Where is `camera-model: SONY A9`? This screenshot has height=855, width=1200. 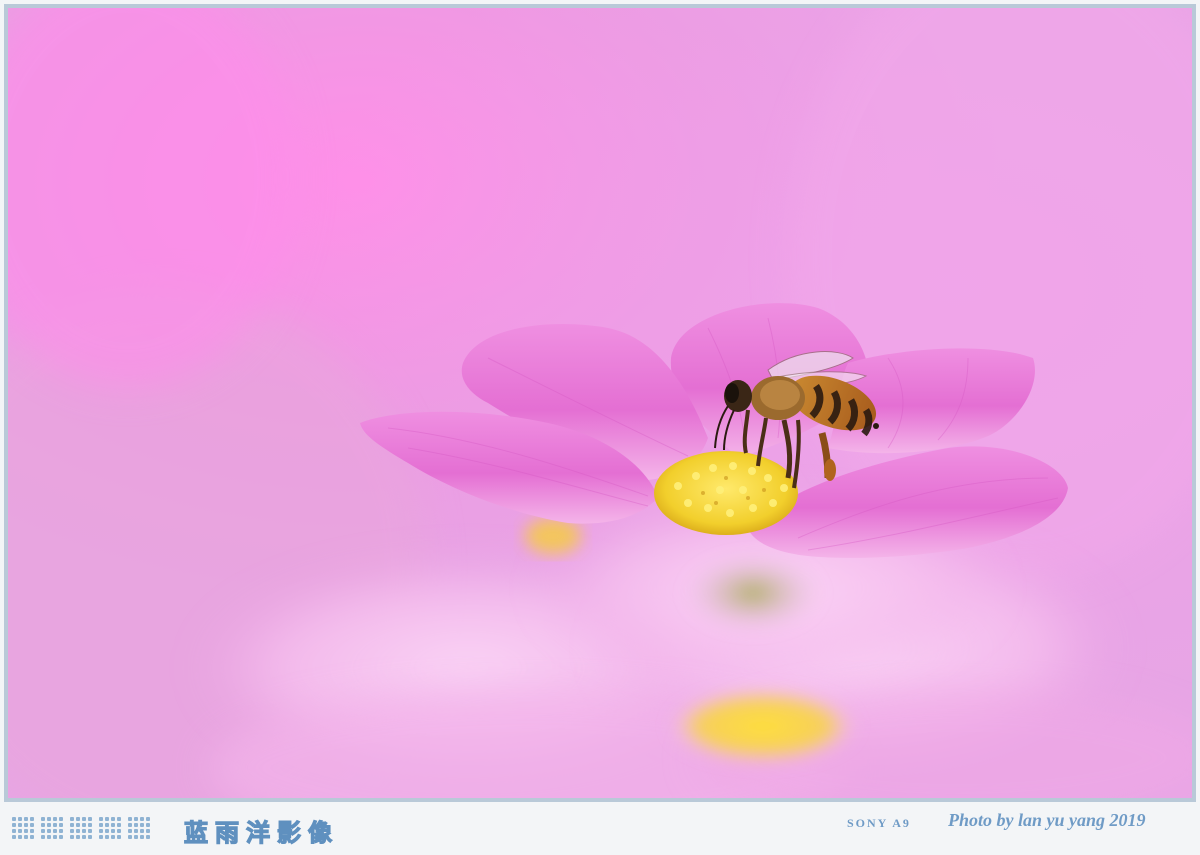
camera-model: SONY A9 is located at coordinates (879, 823).